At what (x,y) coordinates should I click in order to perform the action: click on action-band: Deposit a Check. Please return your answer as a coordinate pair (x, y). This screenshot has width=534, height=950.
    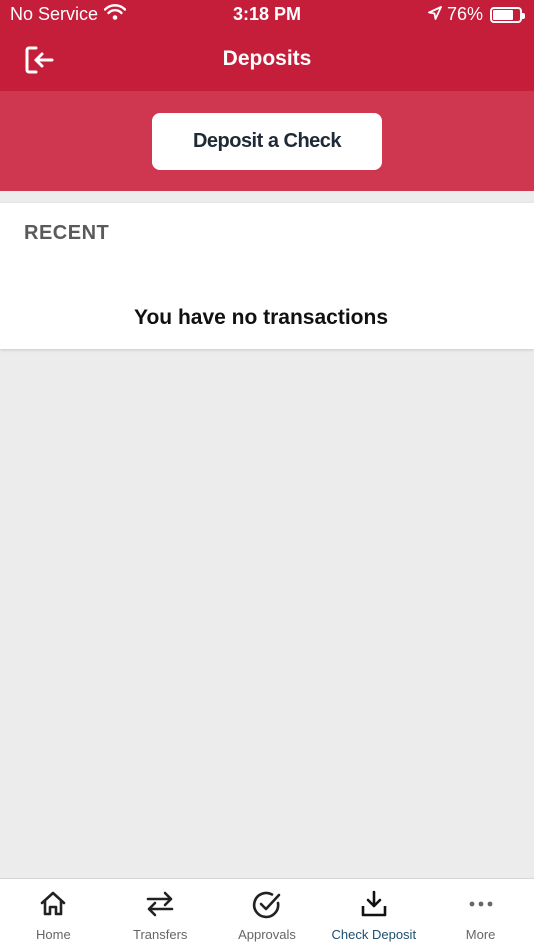
    Looking at the image, I should click on (267, 141).